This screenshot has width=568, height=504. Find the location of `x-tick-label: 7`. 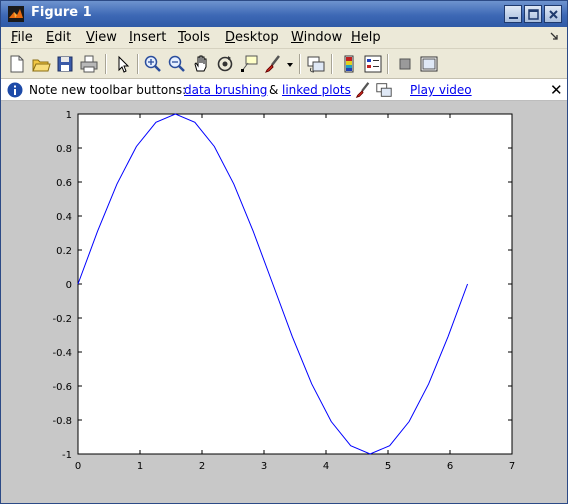

x-tick-label: 7 is located at coordinates (512, 466).